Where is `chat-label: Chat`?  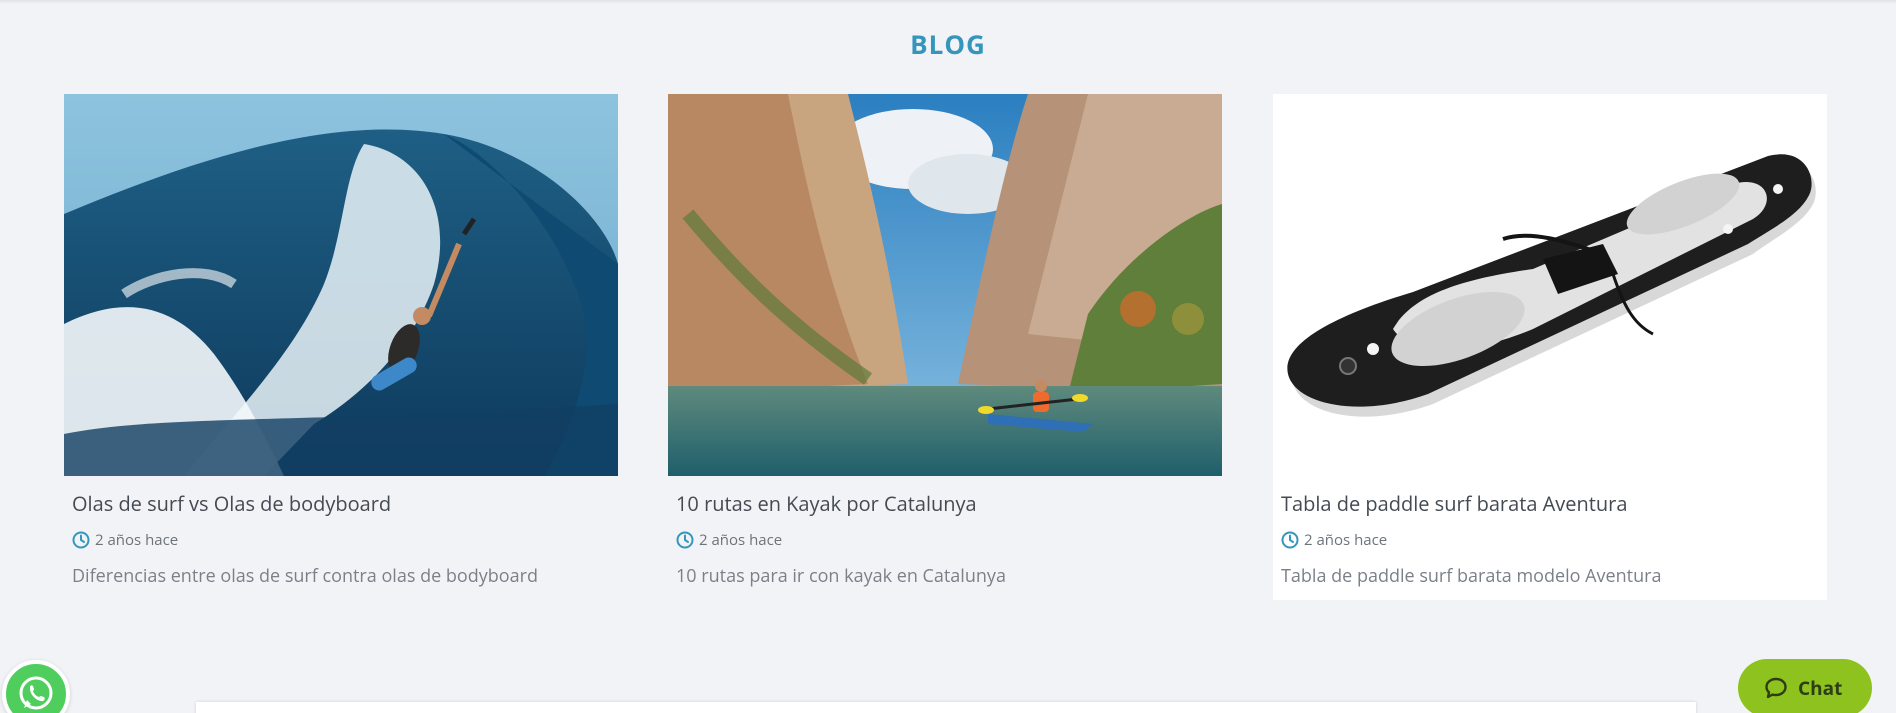
chat-label: Chat is located at coordinates (1820, 688).